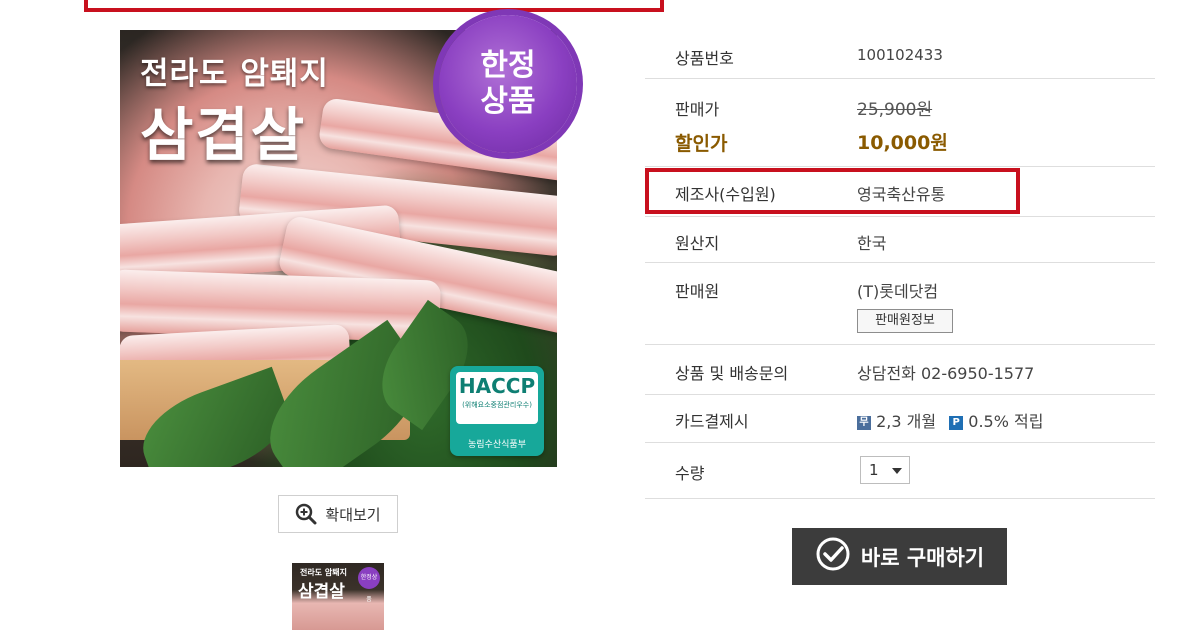  Describe the element at coordinates (898, 291) in the screenshot. I see `seller-value: (T)롯데닷컴` at that location.